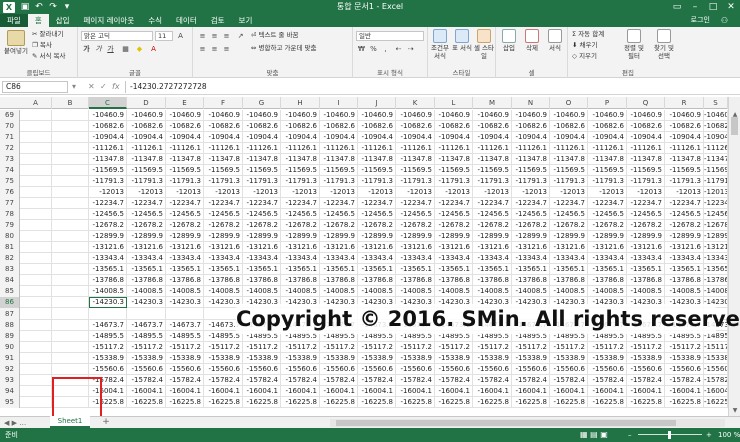 This screenshot has width=740, height=442. What do you see at coordinates (454, 269) in the screenshot?
I see `cell-l83: -13565.1` at bounding box center [454, 269].